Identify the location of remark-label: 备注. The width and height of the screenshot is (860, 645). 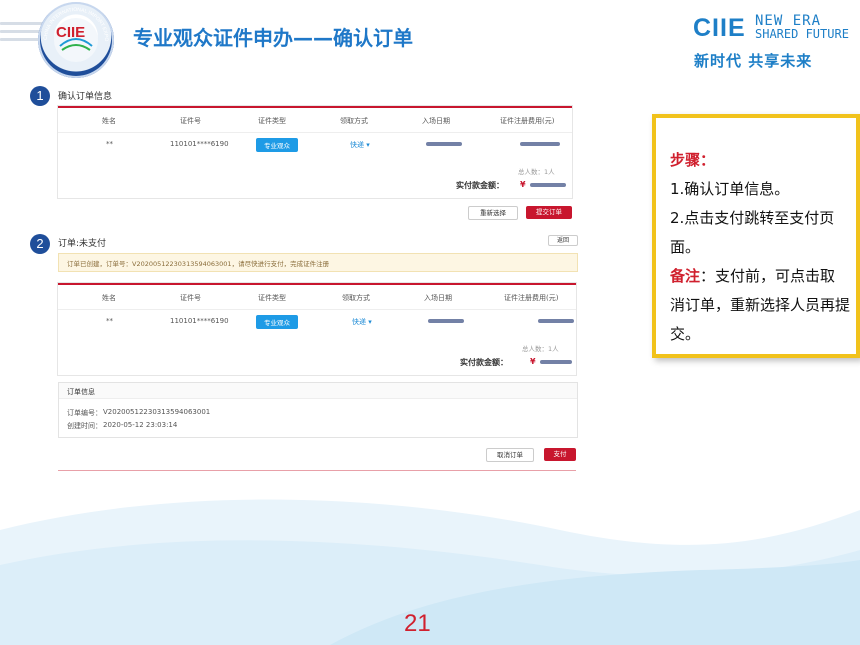
(685, 276).